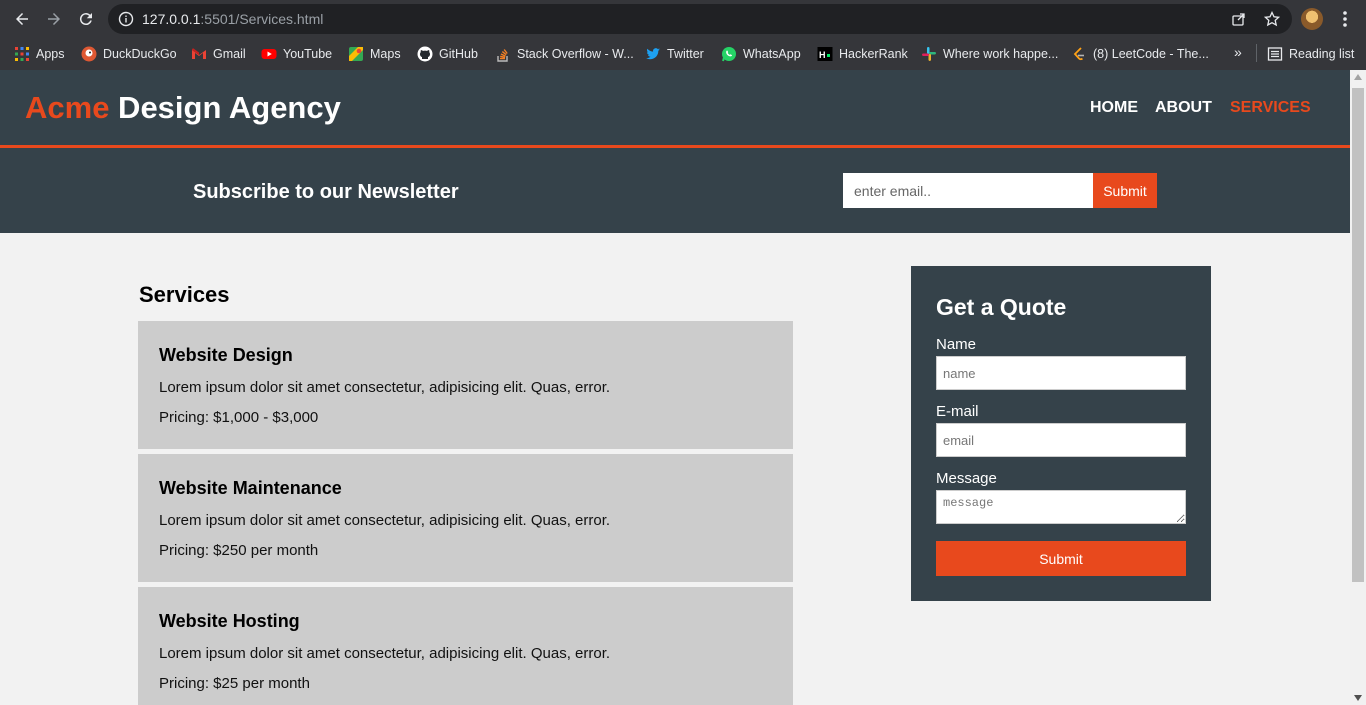 This screenshot has height=705, width=1366. I want to click on bookmark-label: HackerRank, so click(873, 54).